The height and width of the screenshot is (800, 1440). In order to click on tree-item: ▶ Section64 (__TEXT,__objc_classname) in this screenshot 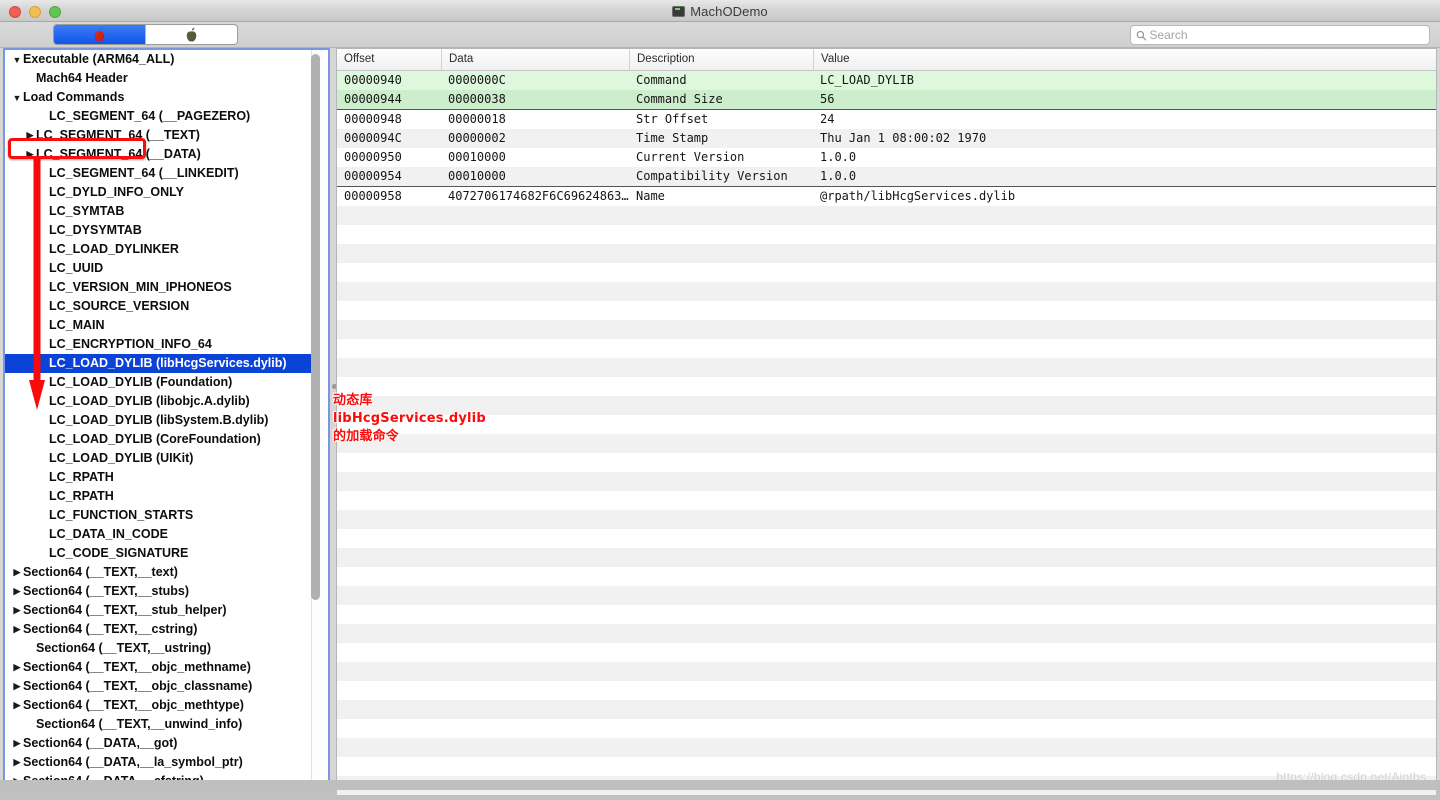, I will do `click(158, 686)`.